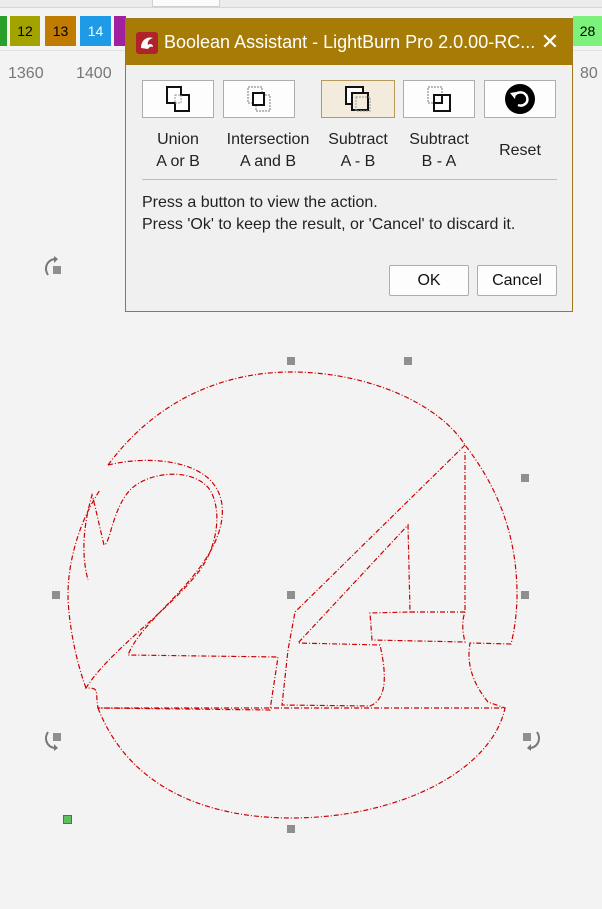 Image resolution: width=602 pixels, height=909 pixels. What do you see at coordinates (291, 361) in the screenshot?
I see `scale-handle-top` at bounding box center [291, 361].